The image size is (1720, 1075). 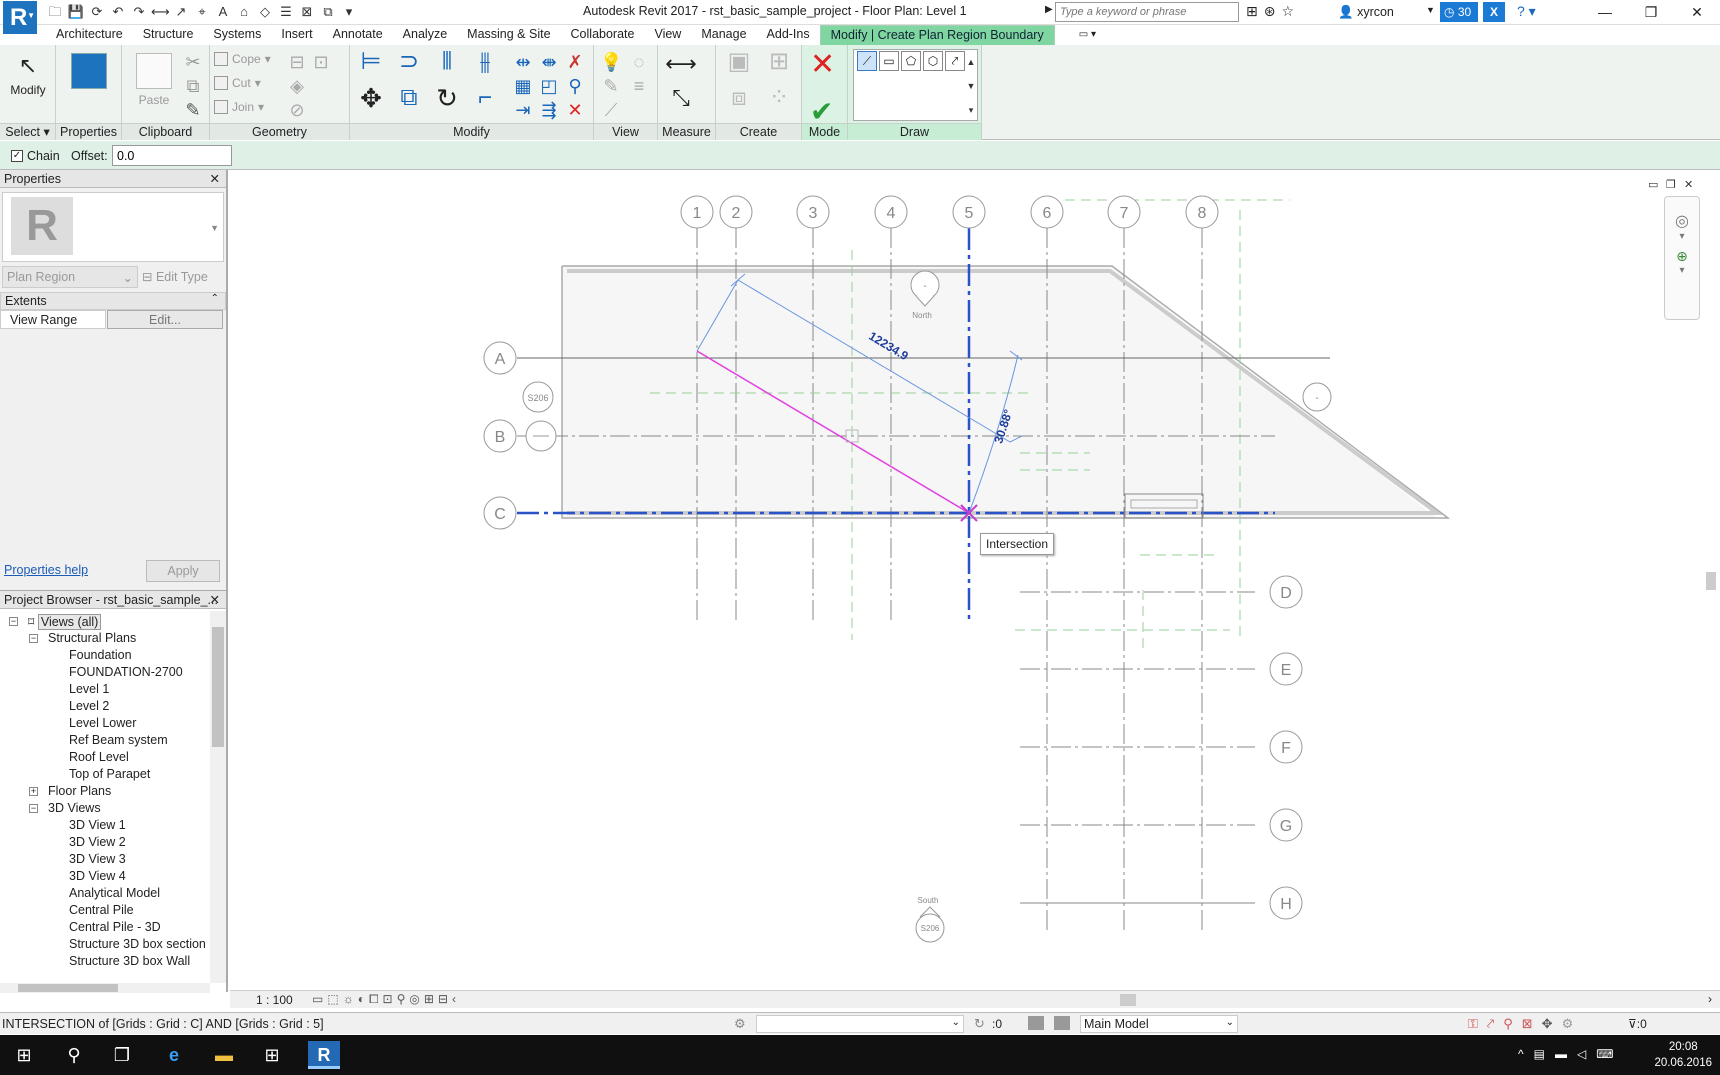 What do you see at coordinates (1637, 1024) in the screenshot?
I see `filter-control: ⊽:0` at bounding box center [1637, 1024].